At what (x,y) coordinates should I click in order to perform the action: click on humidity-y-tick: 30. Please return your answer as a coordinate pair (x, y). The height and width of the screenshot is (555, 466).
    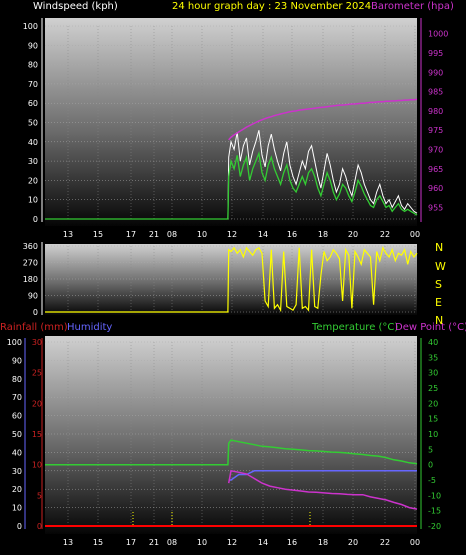
    Looking at the image, I should click on (17, 471).